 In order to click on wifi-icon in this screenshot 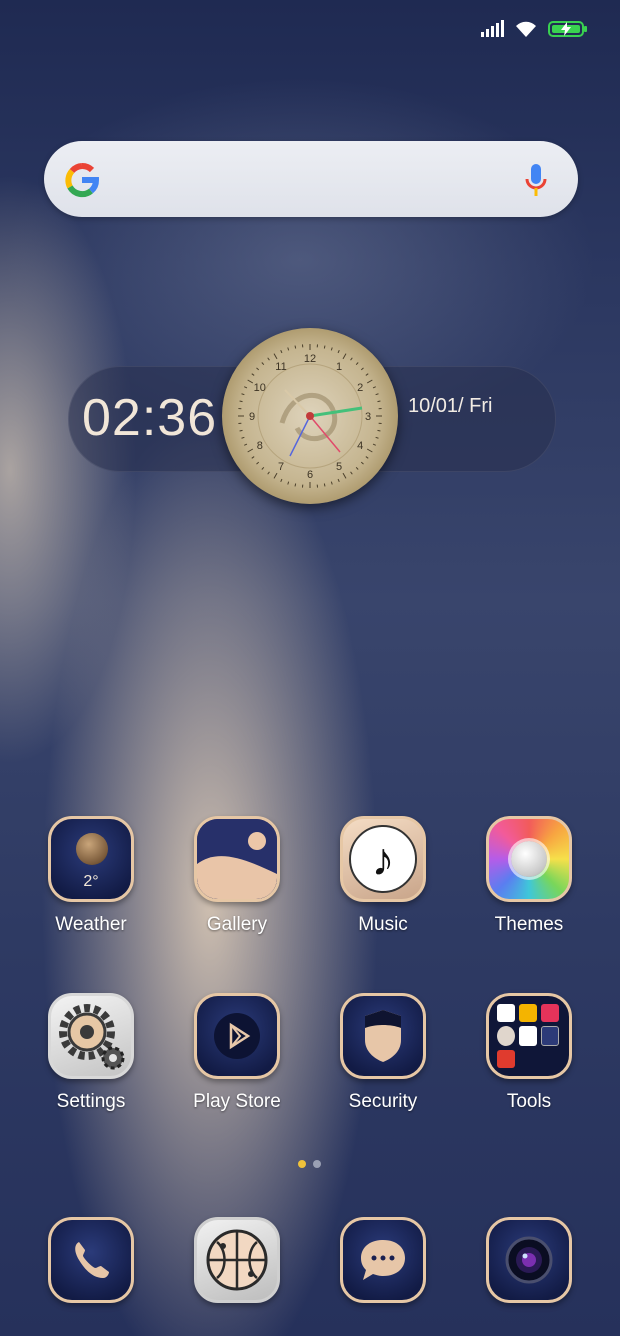, I will do `click(526, 29)`.